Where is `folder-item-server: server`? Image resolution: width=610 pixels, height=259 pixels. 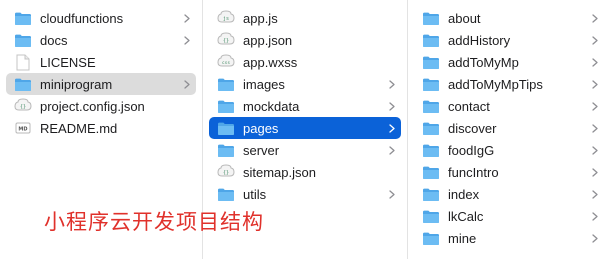
folder-item-server: server is located at coordinates (305, 150).